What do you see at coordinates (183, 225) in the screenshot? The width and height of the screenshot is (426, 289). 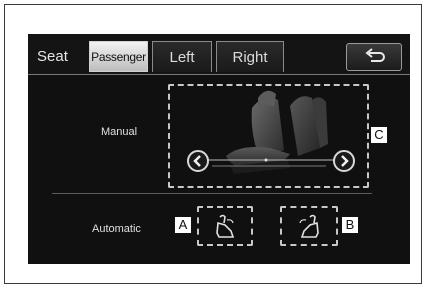 I see `callout-a: A` at bounding box center [183, 225].